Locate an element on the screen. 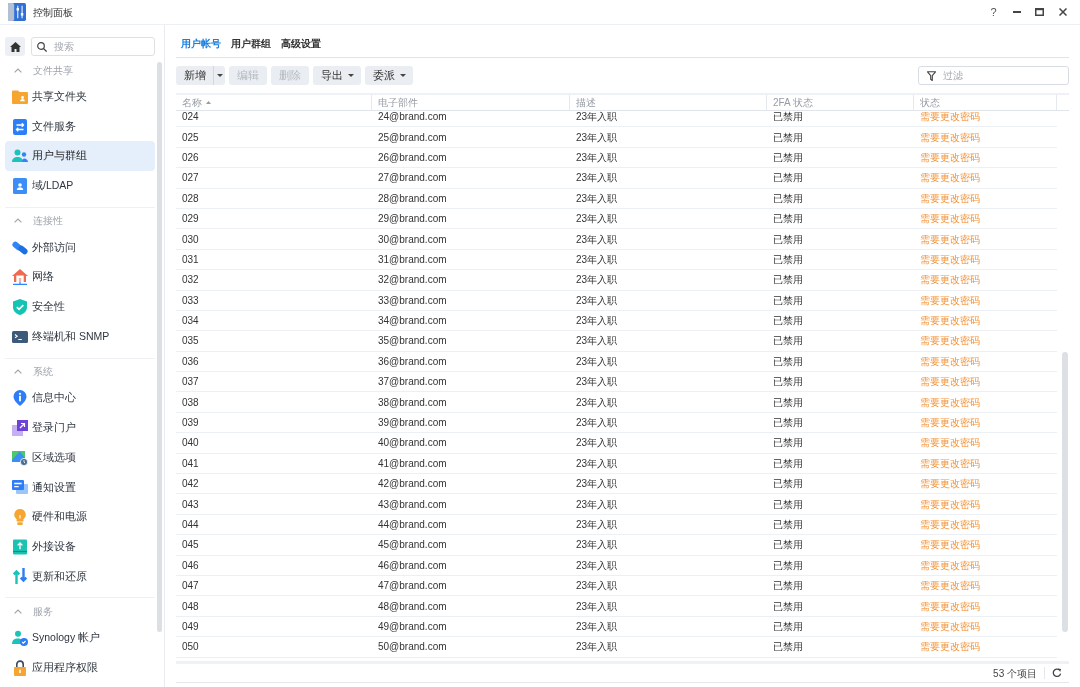  tab: 高级设置 is located at coordinates (301, 46).